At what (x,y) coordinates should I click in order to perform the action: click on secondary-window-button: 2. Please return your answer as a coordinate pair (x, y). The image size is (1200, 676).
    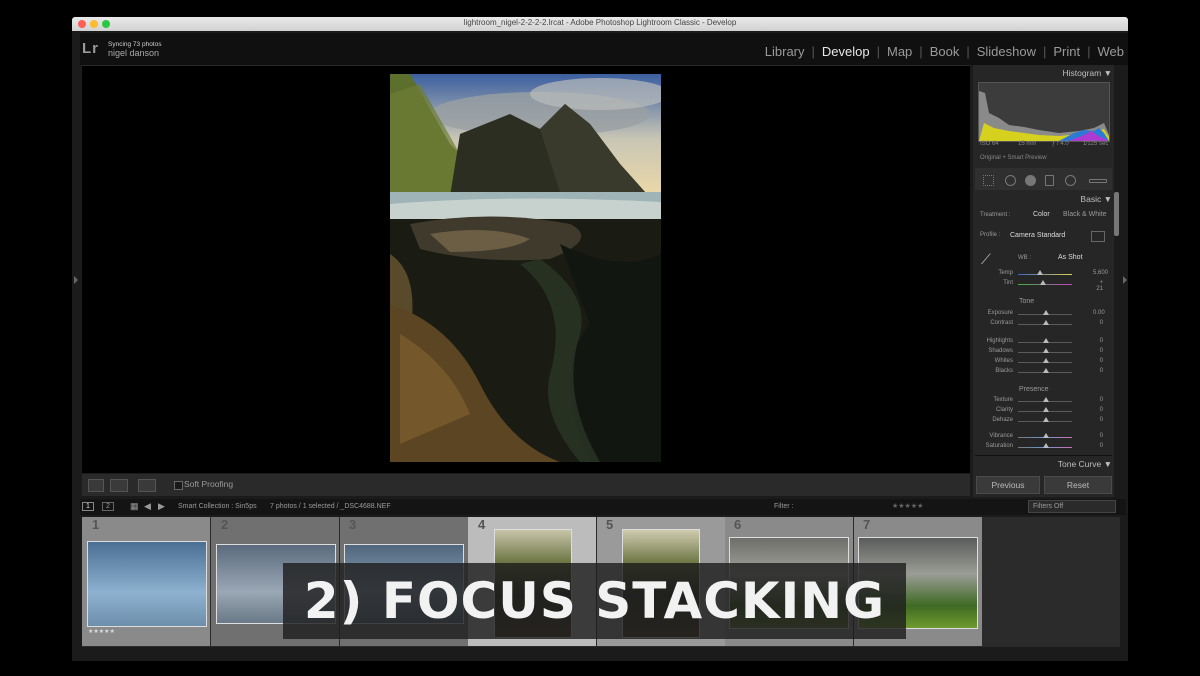
    Looking at the image, I should click on (108, 506).